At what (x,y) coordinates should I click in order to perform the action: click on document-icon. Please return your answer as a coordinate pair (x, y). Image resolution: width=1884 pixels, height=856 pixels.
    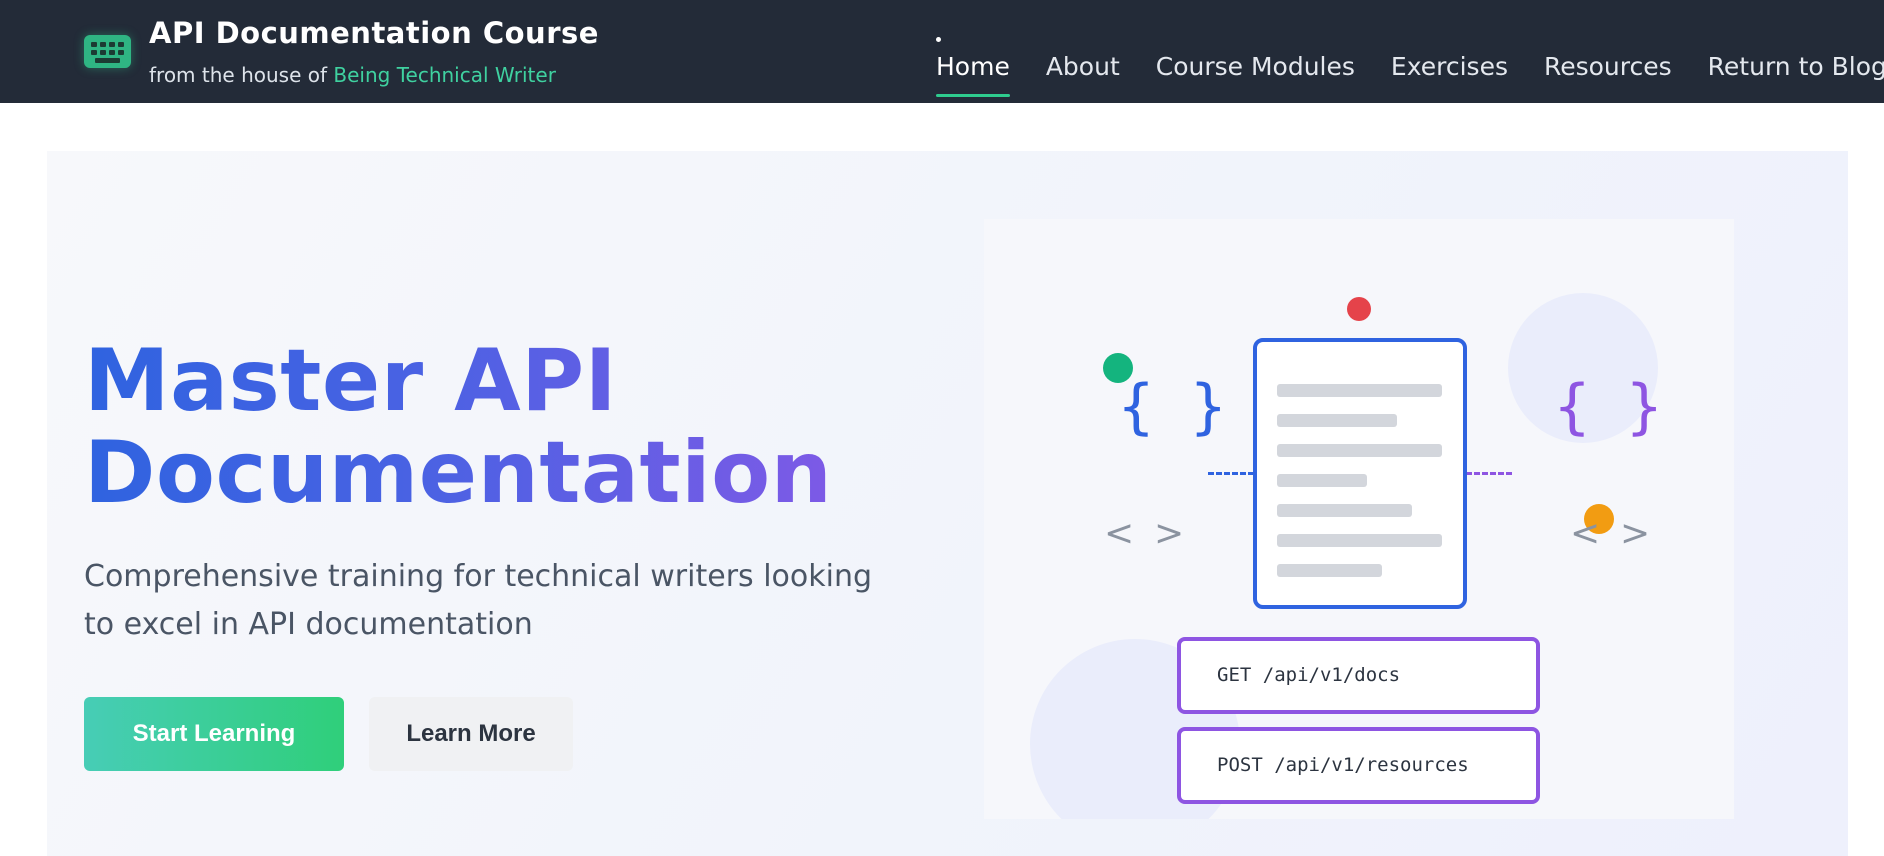
    Looking at the image, I should click on (1360, 473).